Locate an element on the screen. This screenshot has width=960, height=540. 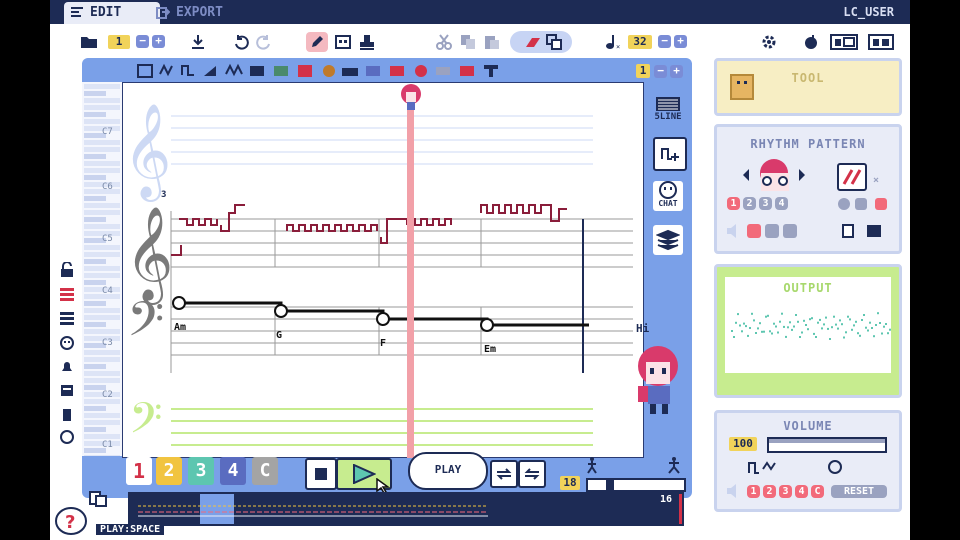
download-icon is located at coordinates (198, 42).